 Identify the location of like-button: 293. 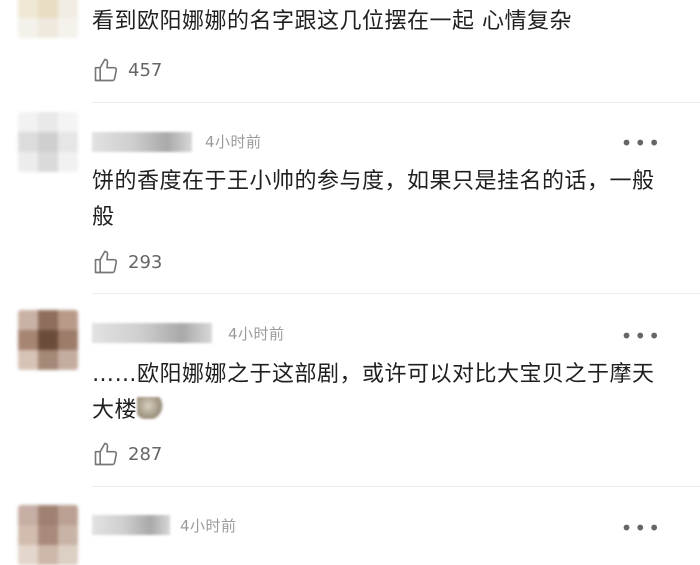
(127, 262).